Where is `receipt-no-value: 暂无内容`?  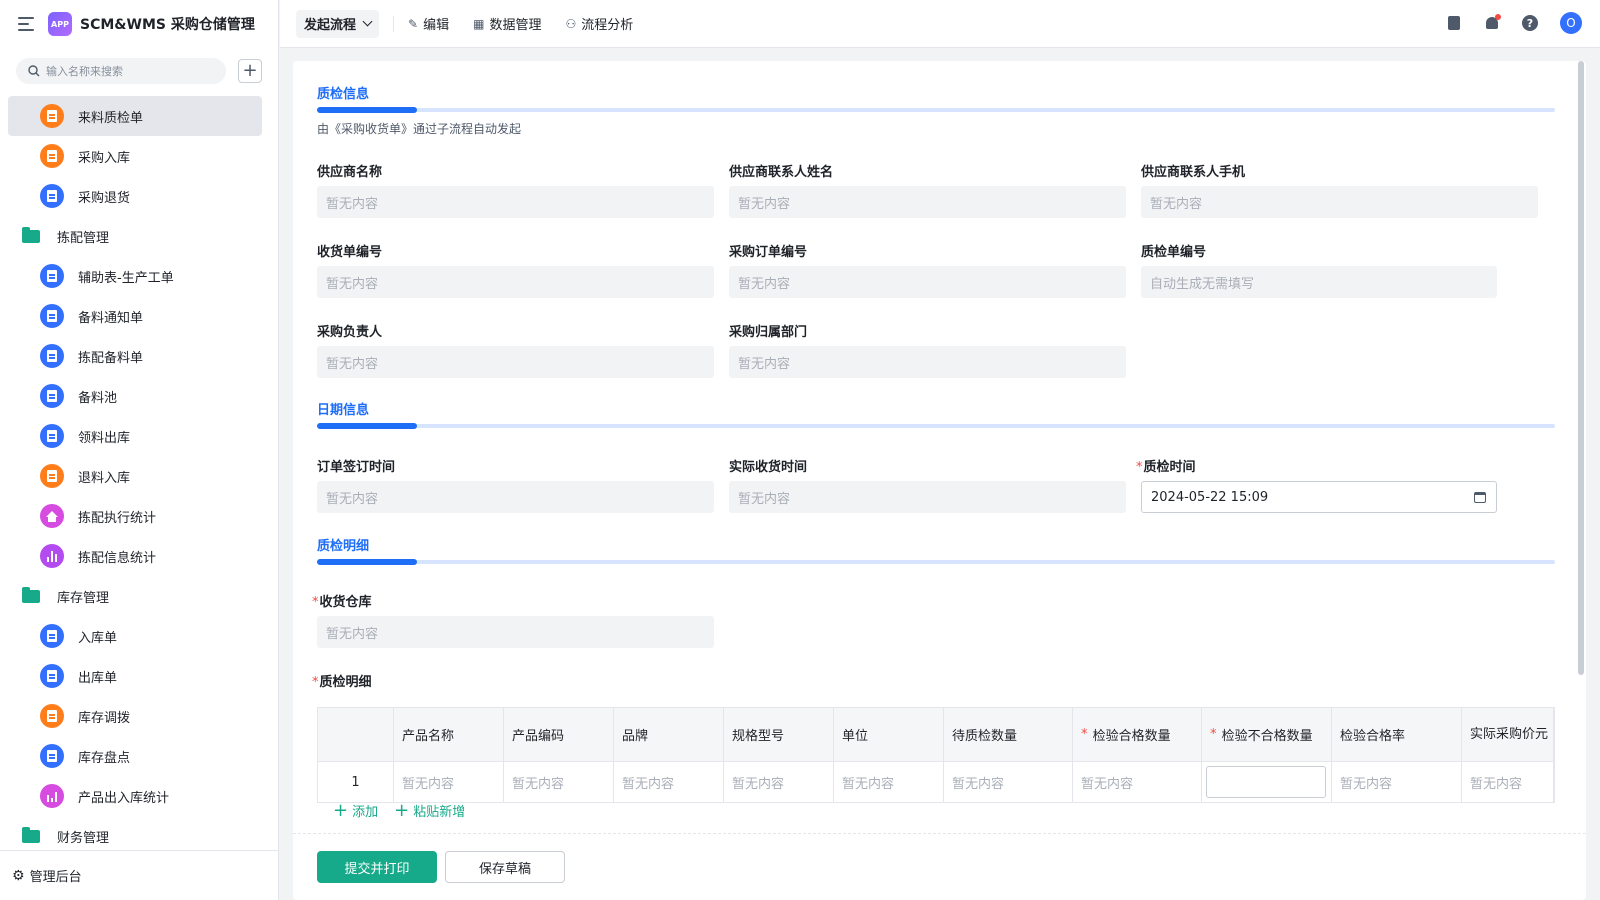 receipt-no-value: 暂无内容 is located at coordinates (515, 282).